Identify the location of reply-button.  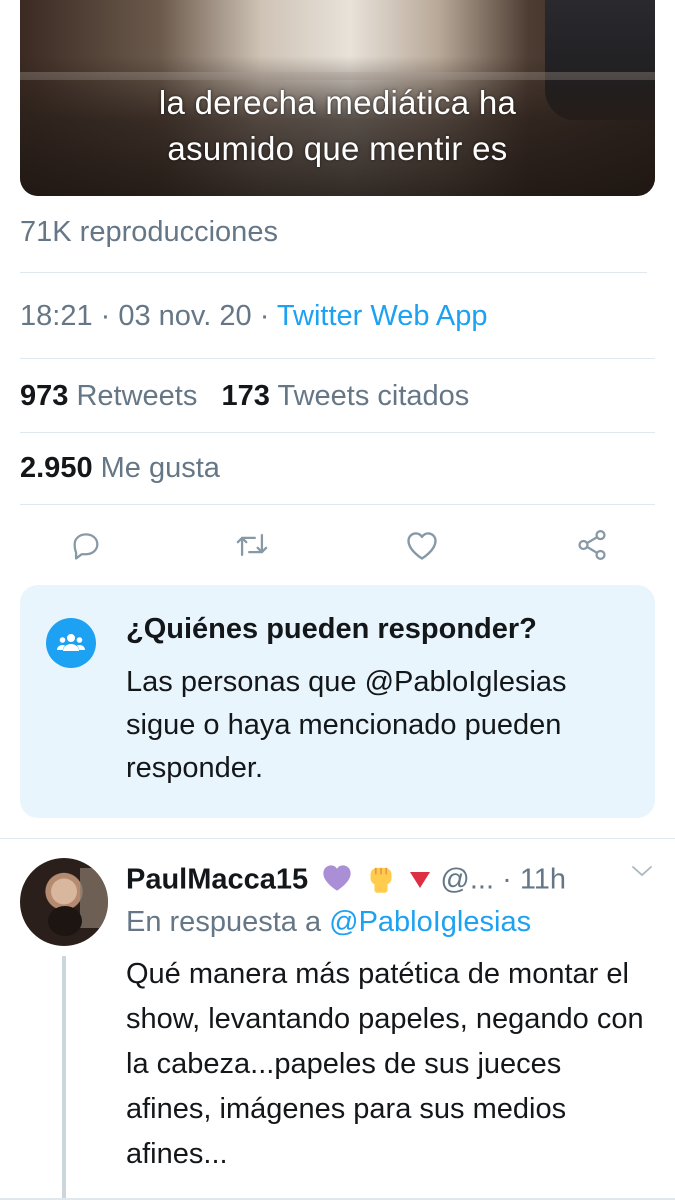
(86, 545).